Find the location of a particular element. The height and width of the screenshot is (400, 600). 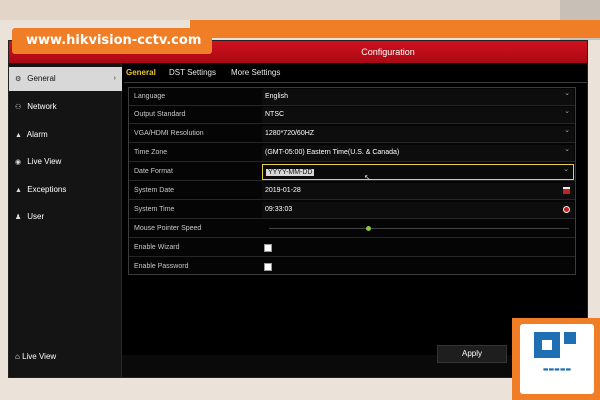

row-system-time: System Time 09:33:03 is located at coordinates (352, 210).